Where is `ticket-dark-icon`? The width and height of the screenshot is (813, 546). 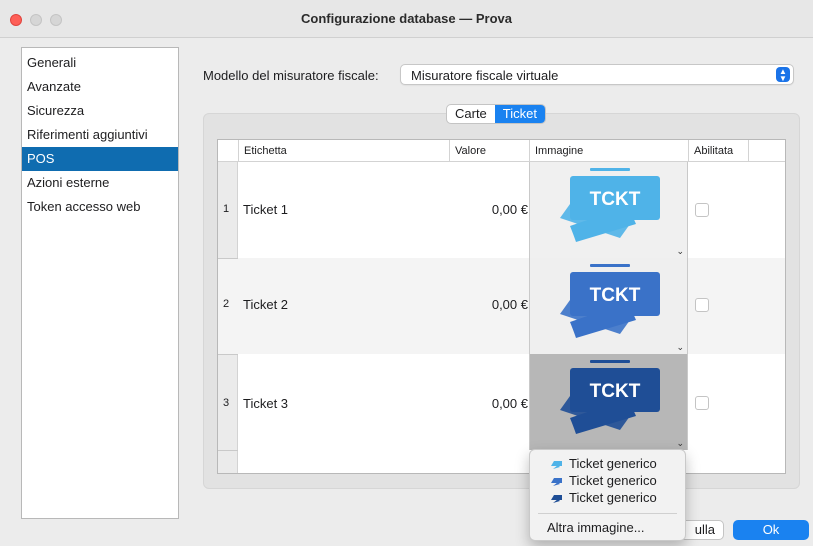
ticket-dark-icon is located at coordinates (556, 499).